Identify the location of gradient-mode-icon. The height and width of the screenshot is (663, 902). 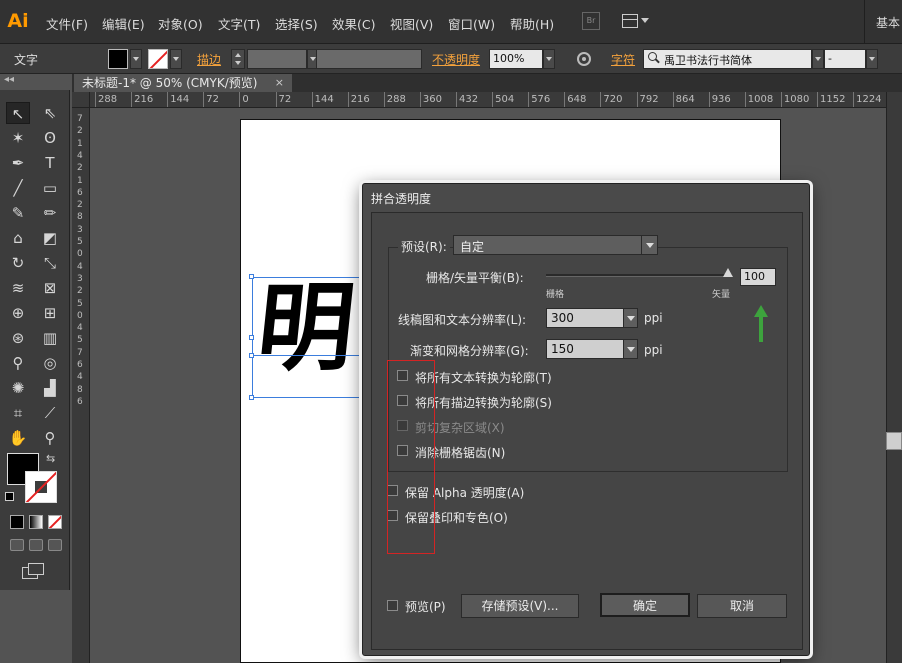
(36, 522).